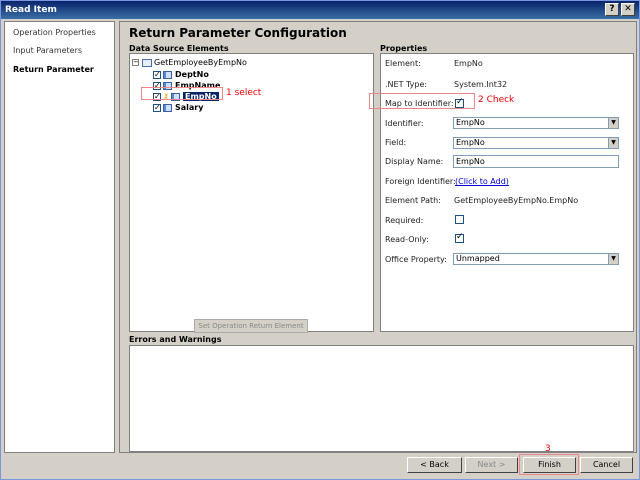  What do you see at coordinates (434, 465) in the screenshot?
I see `back-button: < Back` at bounding box center [434, 465].